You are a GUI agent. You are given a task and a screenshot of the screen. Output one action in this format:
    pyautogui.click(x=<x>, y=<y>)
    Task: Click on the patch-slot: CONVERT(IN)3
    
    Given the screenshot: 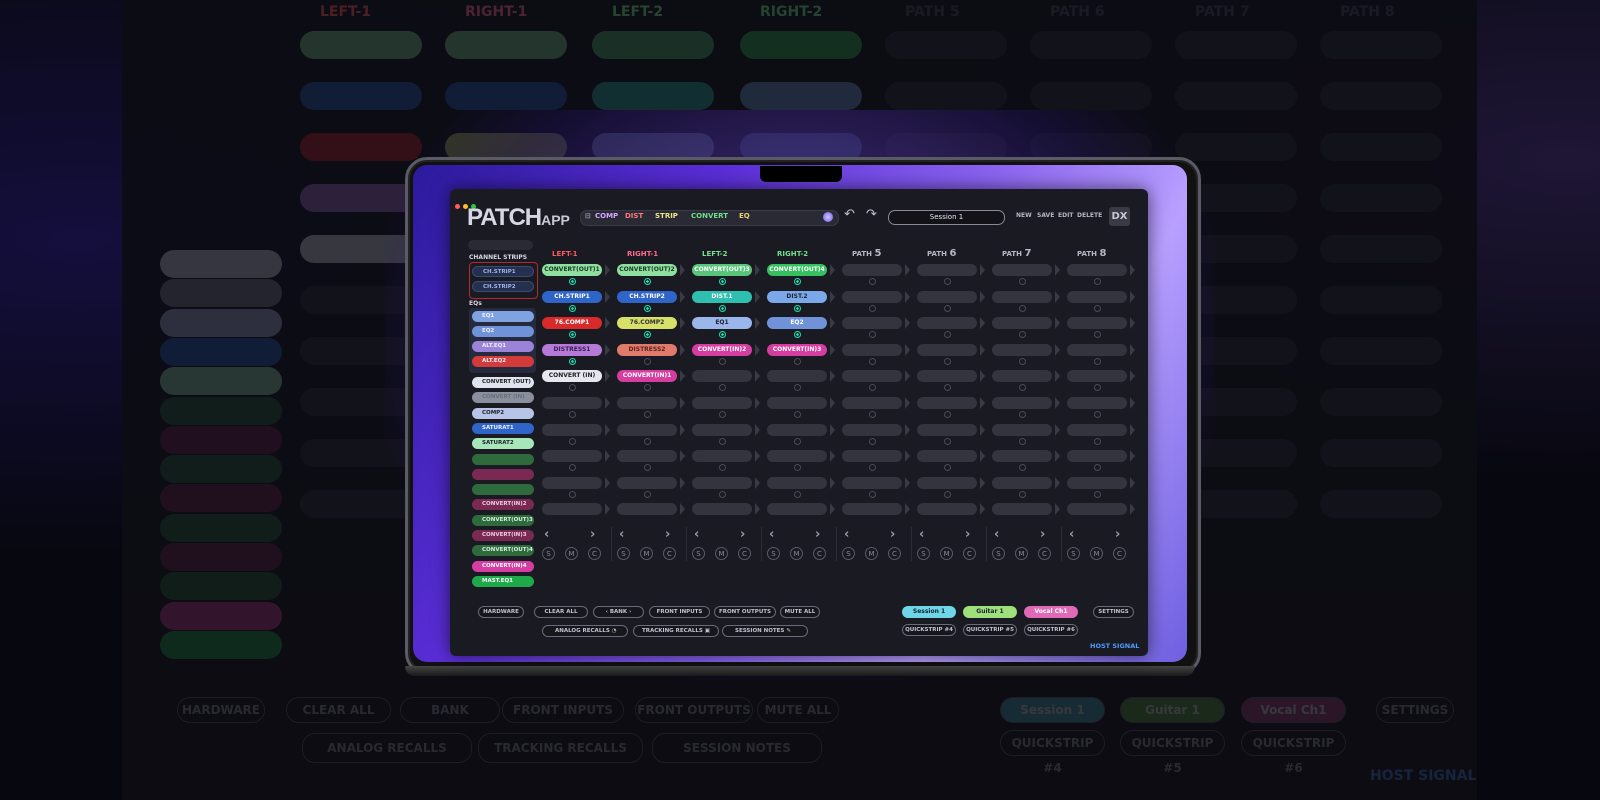 What is the action you would take?
    pyautogui.click(x=797, y=349)
    